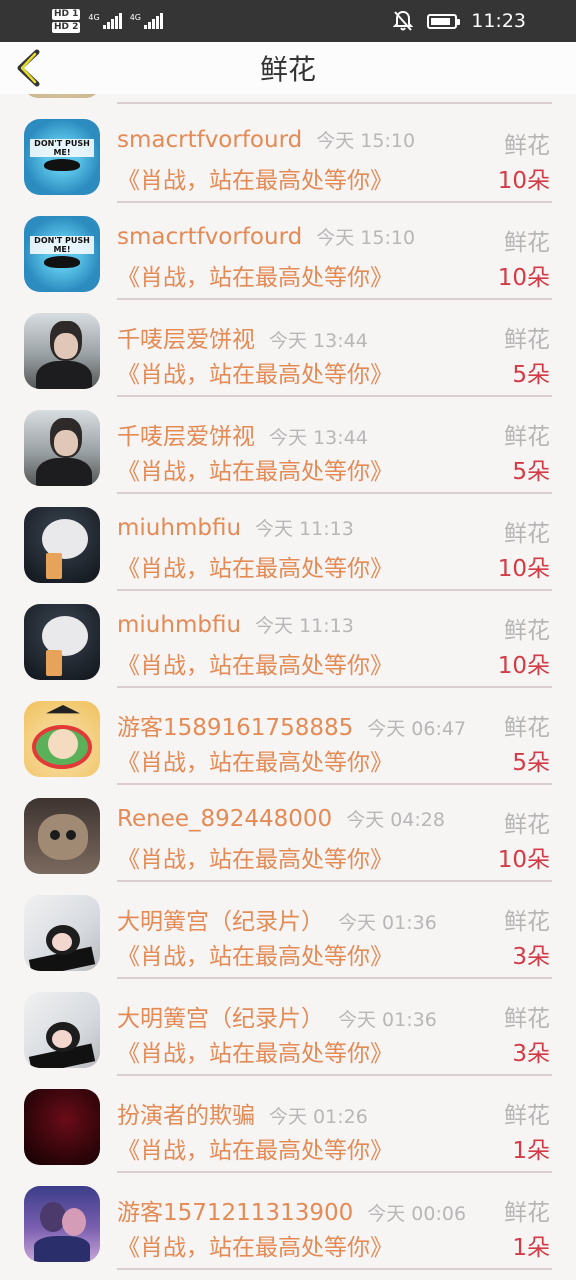 The height and width of the screenshot is (1280, 576). What do you see at coordinates (417, 1214) in the screenshot?
I see `gift-time: 今天 00:06` at bounding box center [417, 1214].